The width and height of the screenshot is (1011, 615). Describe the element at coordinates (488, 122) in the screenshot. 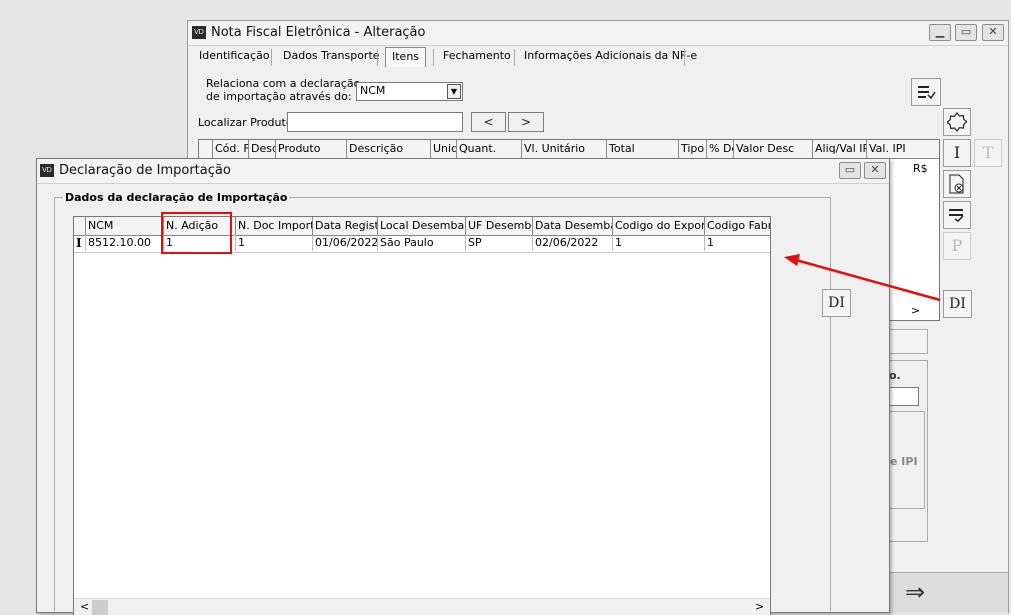

I see `previous-button: <` at that location.